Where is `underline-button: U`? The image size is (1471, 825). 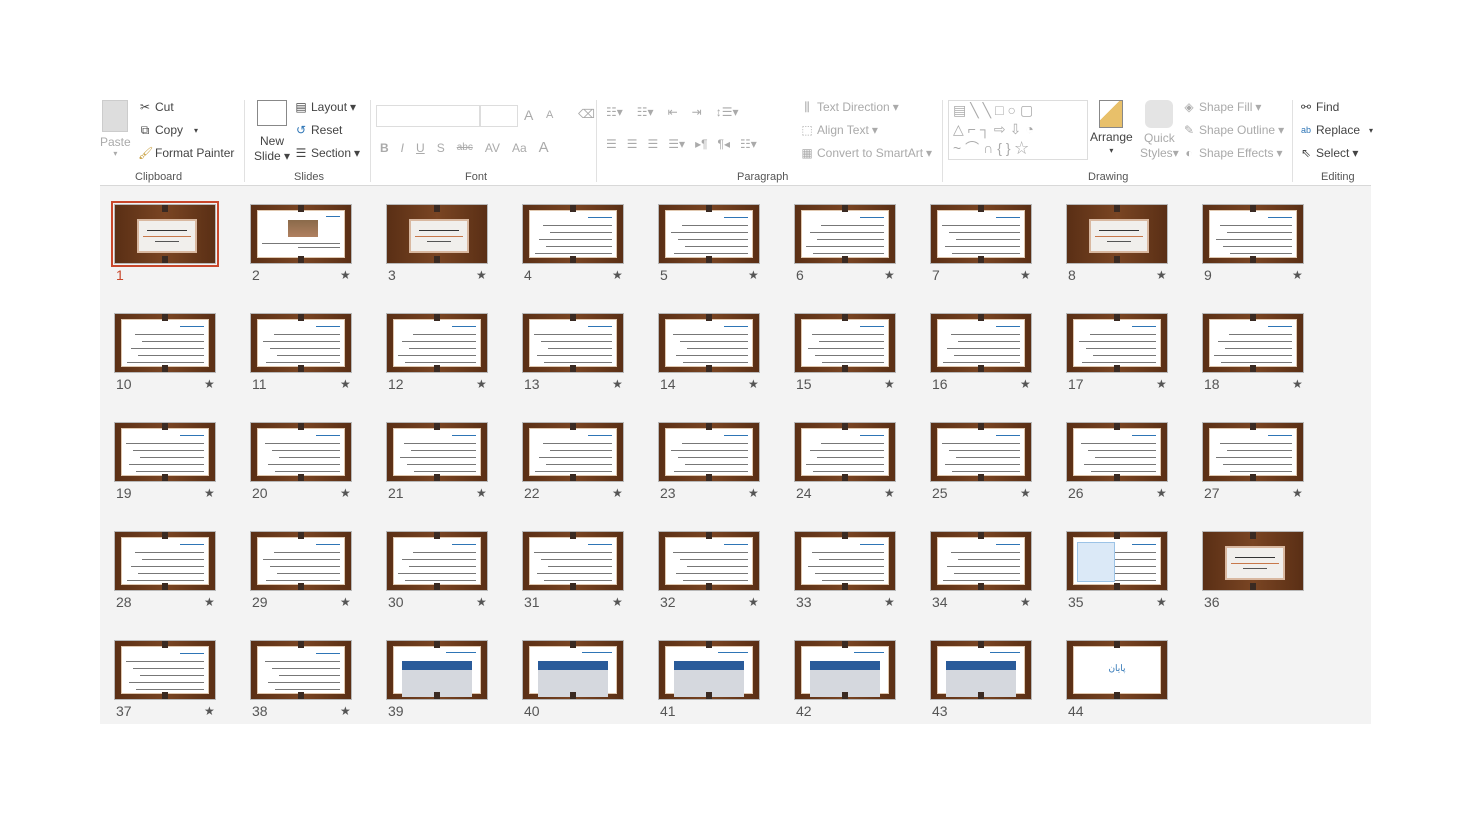
underline-button: U is located at coordinates (420, 148).